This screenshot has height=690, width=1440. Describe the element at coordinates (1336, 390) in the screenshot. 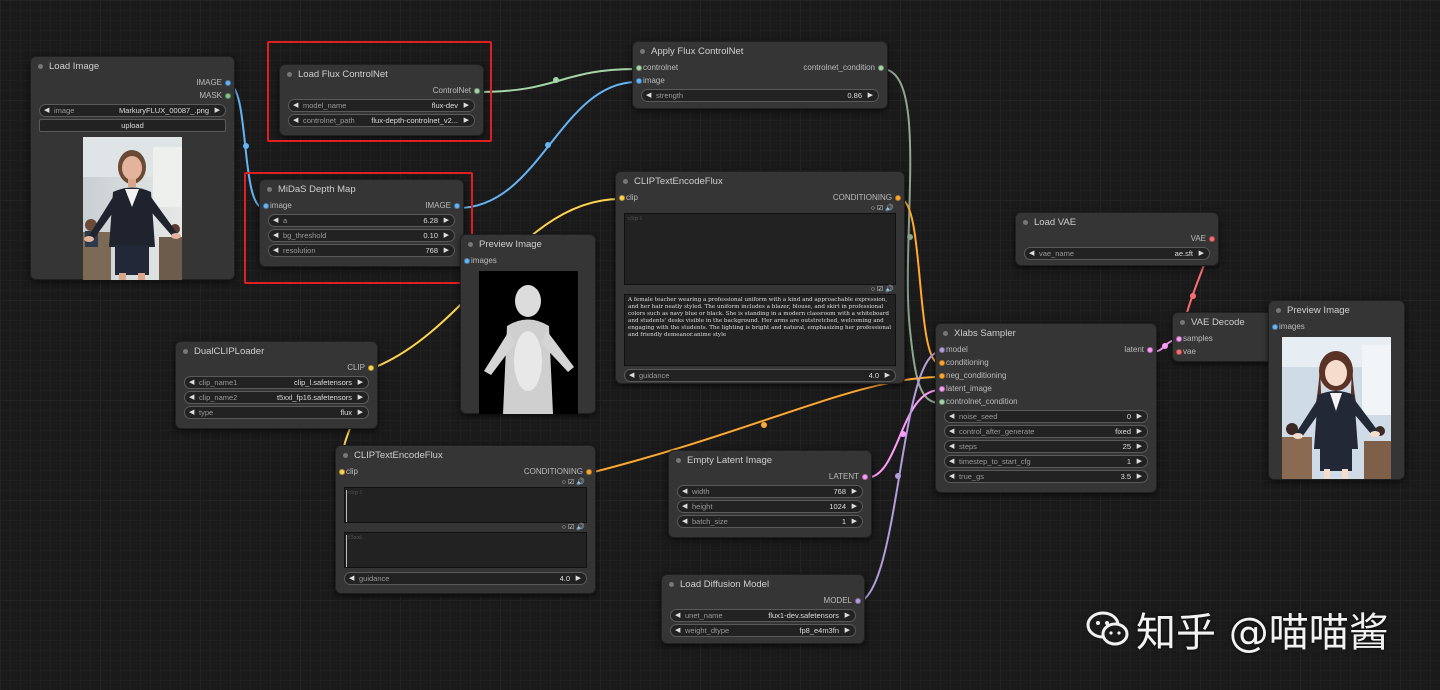

I see `preview-image-final-node: Preview Image images` at that location.